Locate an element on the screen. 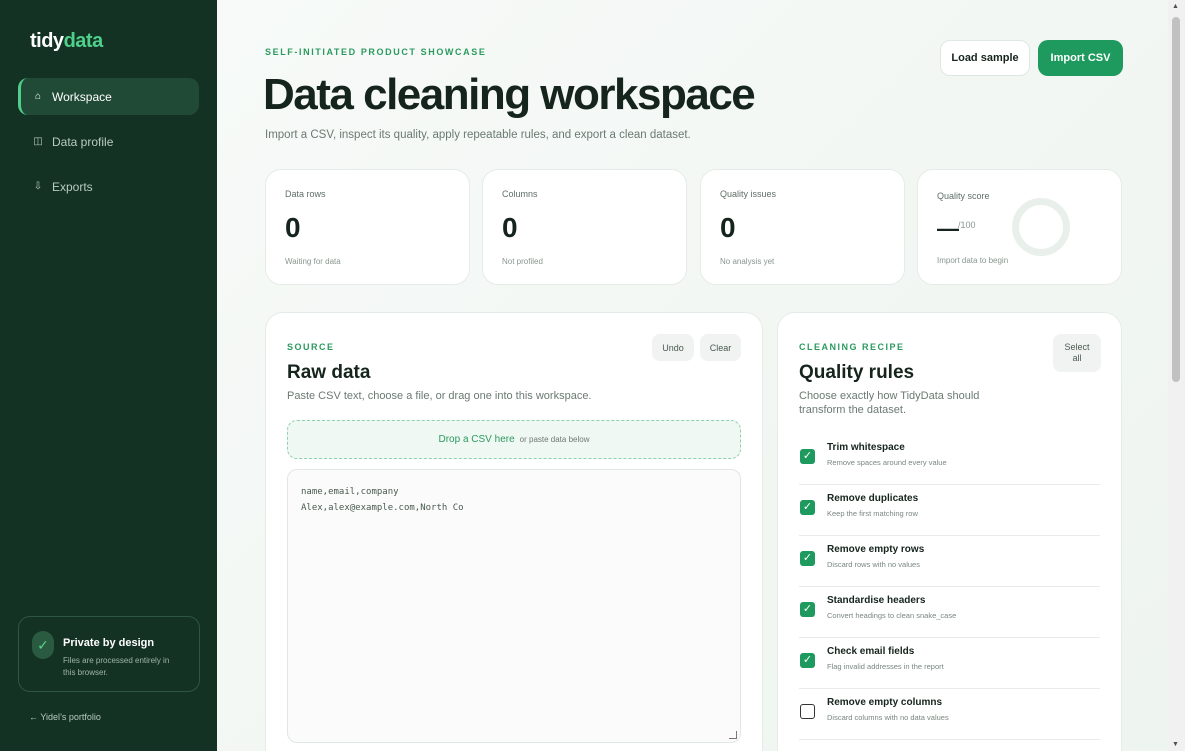 Image resolution: width=1185 pixels, height=751 pixels. select-all-button: Select all is located at coordinates (1077, 353).